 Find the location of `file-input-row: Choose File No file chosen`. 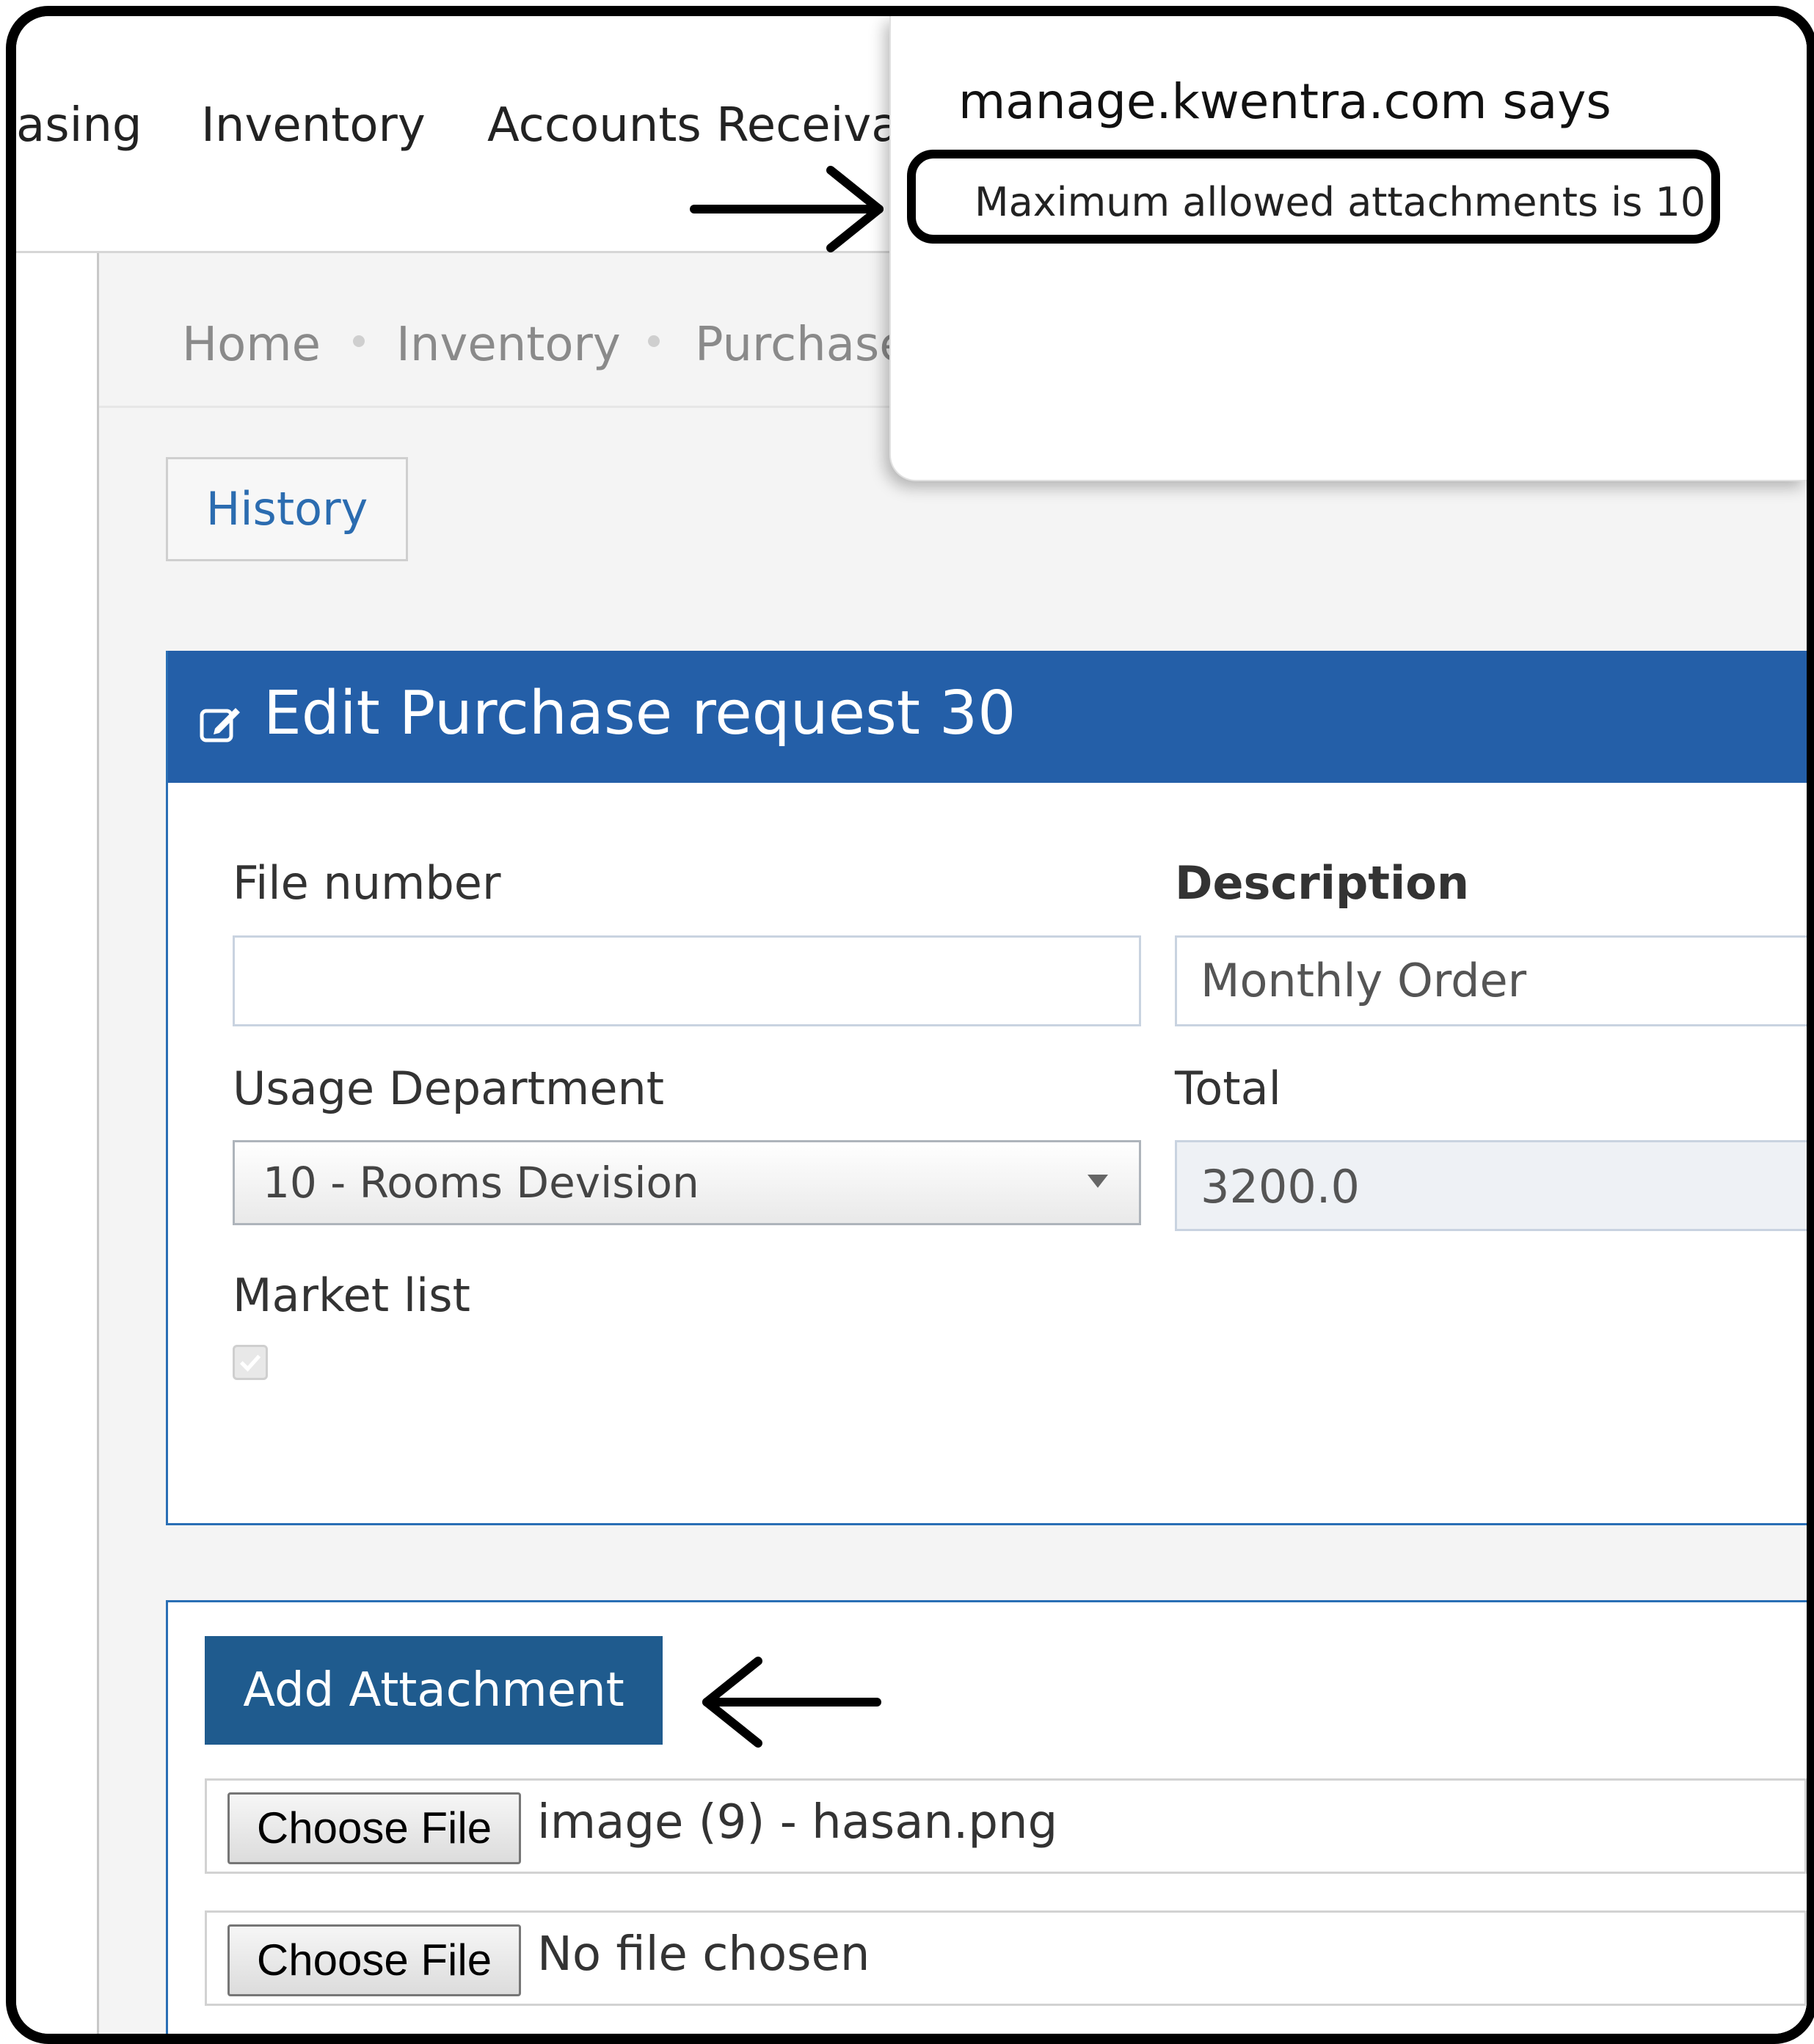

file-input-row: Choose File No file chosen is located at coordinates (1006, 1958).